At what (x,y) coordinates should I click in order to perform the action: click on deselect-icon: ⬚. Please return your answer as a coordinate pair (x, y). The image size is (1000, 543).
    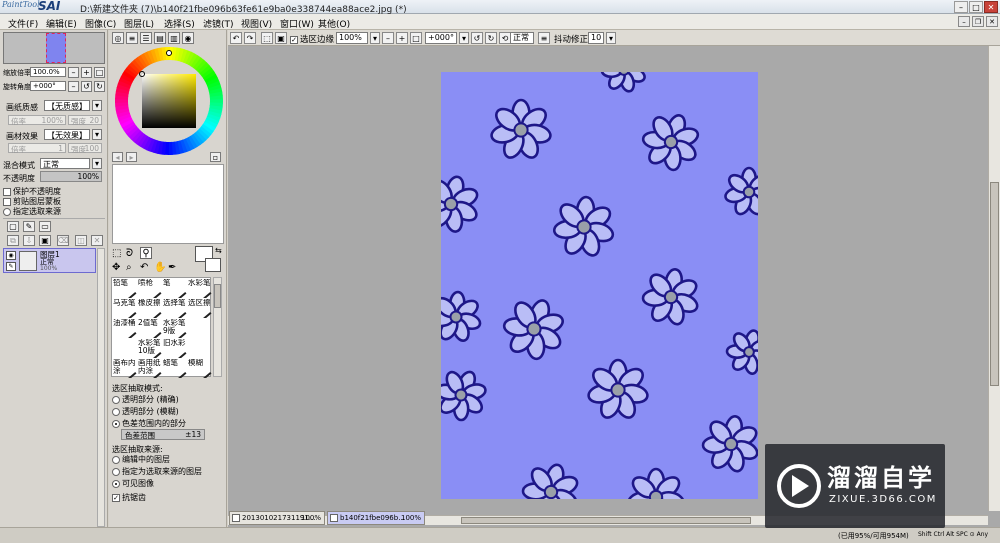
    Looking at the image, I should click on (267, 38).